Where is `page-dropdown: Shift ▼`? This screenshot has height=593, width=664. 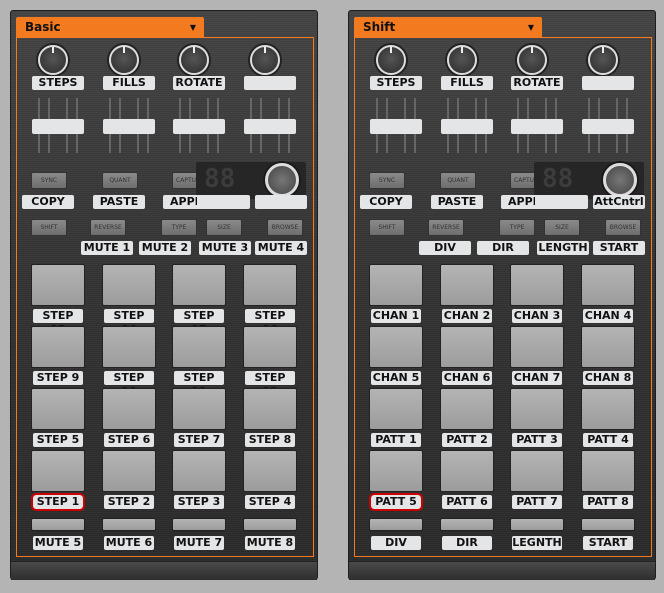
page-dropdown: Shift ▼ is located at coordinates (448, 27).